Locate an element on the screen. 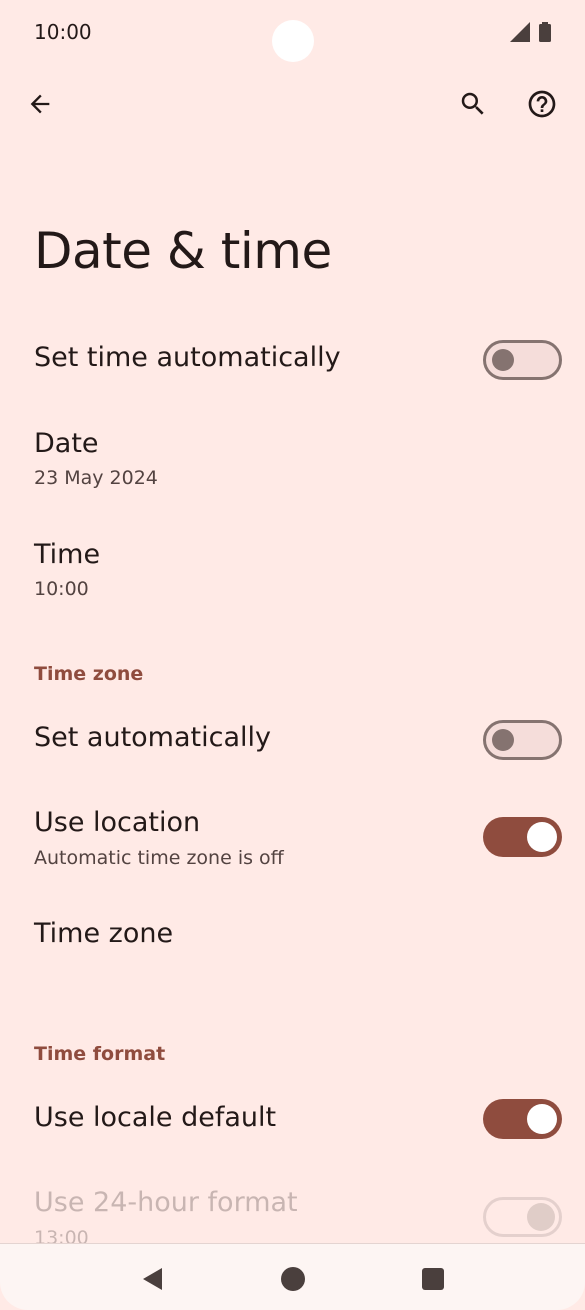  use-location-summary: Automatic time zone is off is located at coordinates (159, 858).